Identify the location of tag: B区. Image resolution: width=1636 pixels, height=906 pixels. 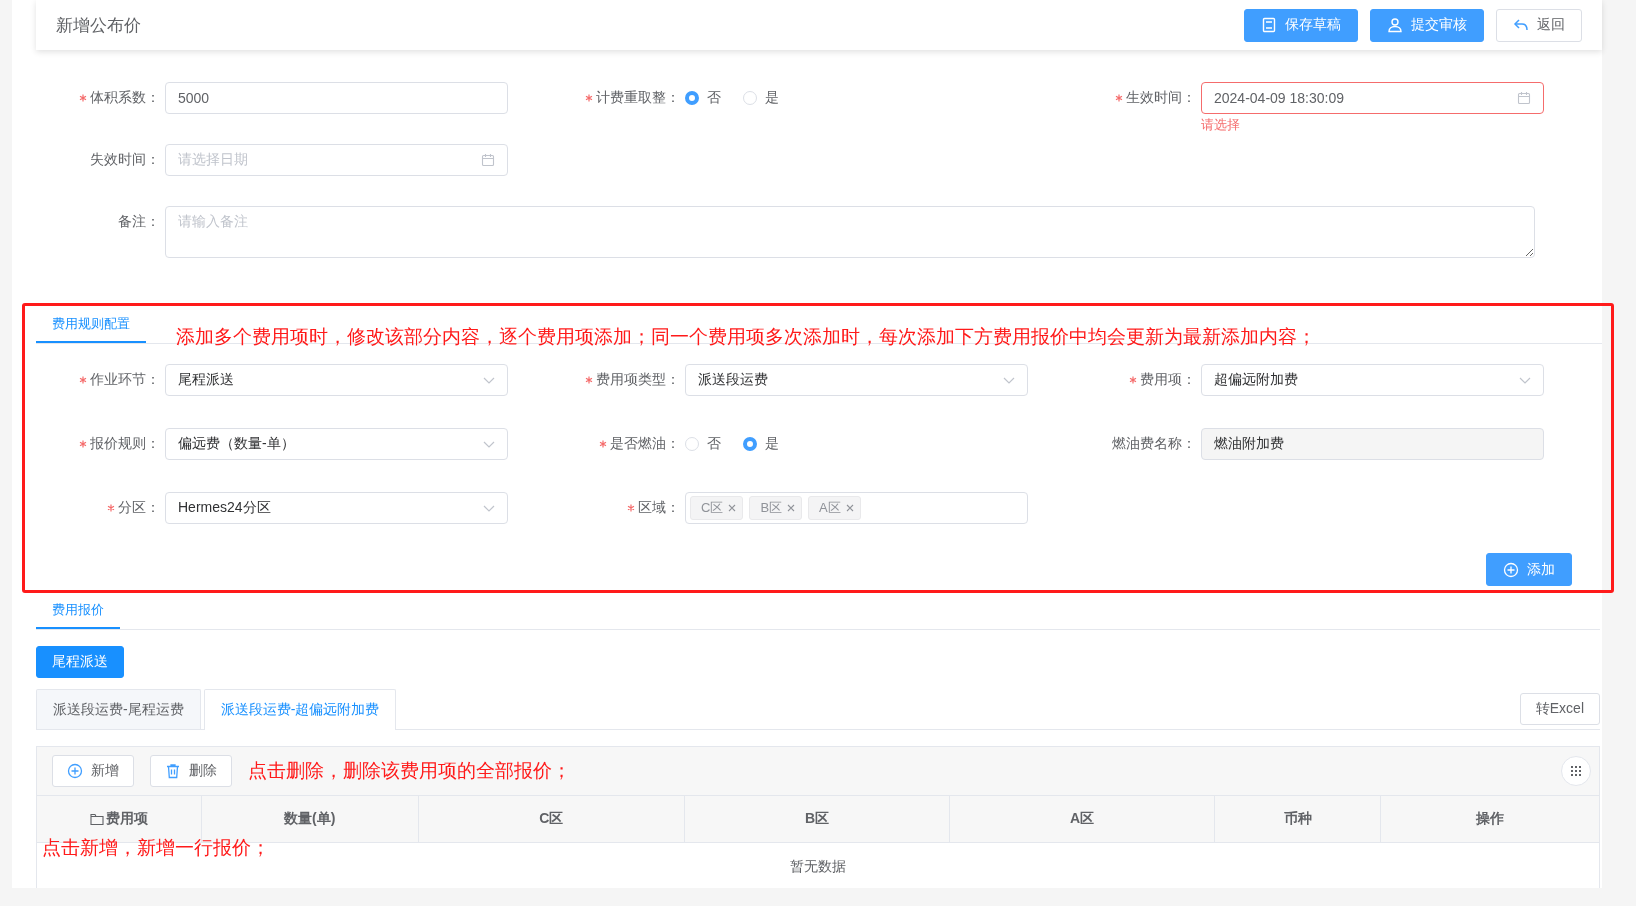
(776, 508).